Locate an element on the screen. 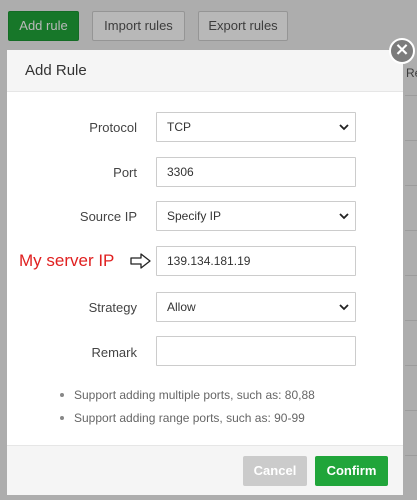 The height and width of the screenshot is (500, 417). source-ip-select: Specify IP is located at coordinates (256, 216).